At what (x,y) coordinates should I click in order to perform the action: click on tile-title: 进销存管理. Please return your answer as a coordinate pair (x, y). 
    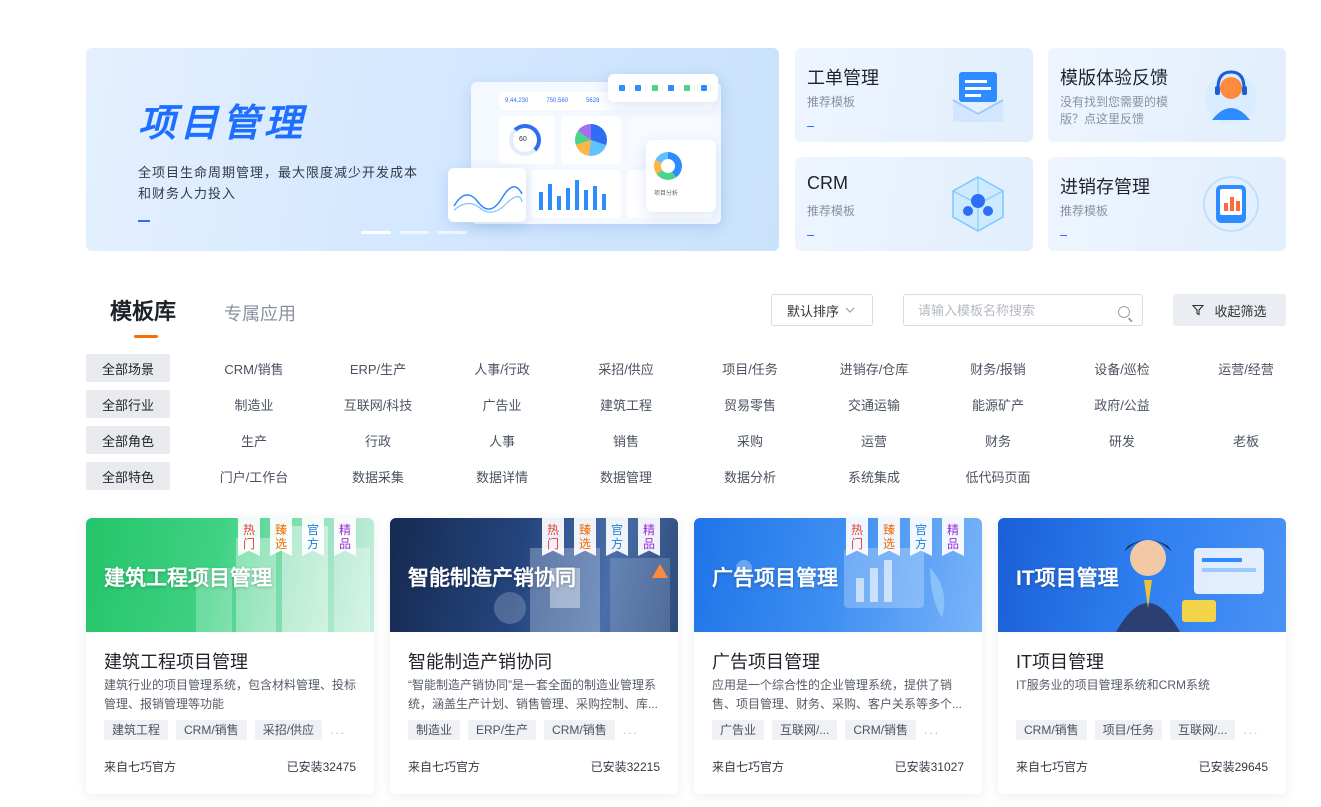
    Looking at the image, I should click on (1105, 187).